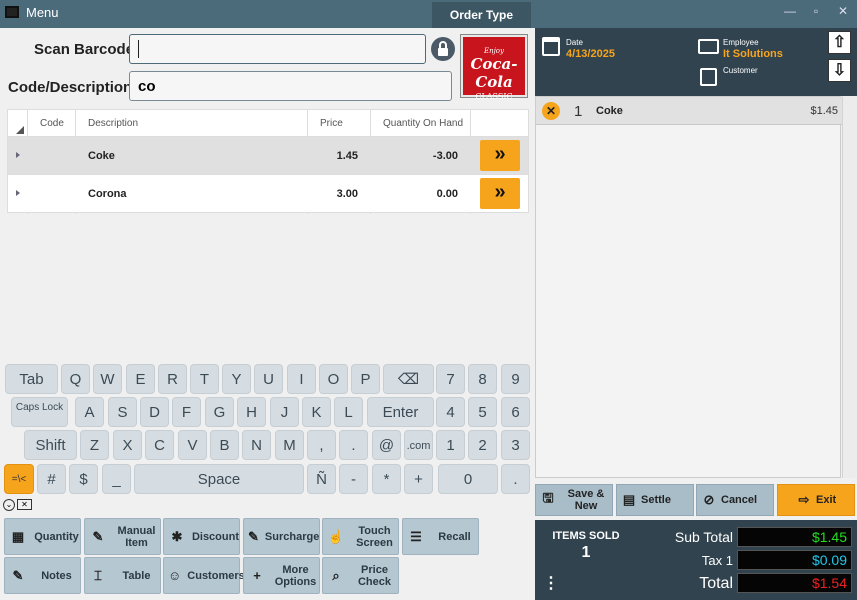 This screenshot has height=600, width=857. Describe the element at coordinates (551, 583) in the screenshot. I see `more-menu-icon: ⋮` at that location.